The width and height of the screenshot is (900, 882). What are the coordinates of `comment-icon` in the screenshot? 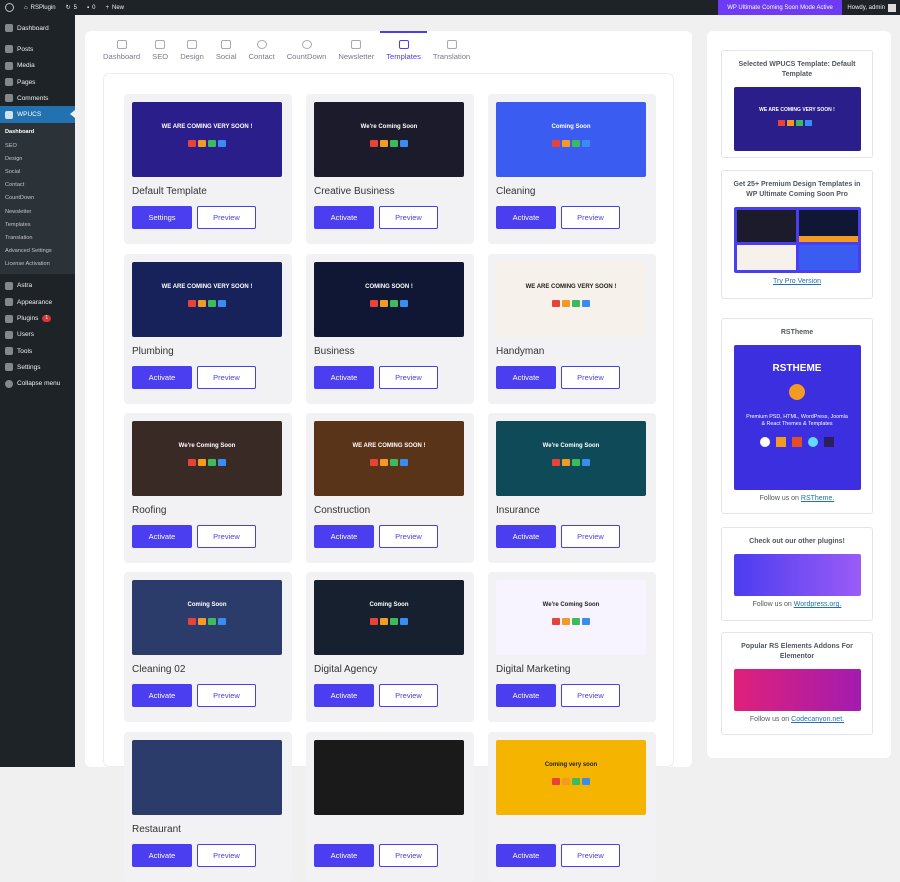 It's located at (9, 98).